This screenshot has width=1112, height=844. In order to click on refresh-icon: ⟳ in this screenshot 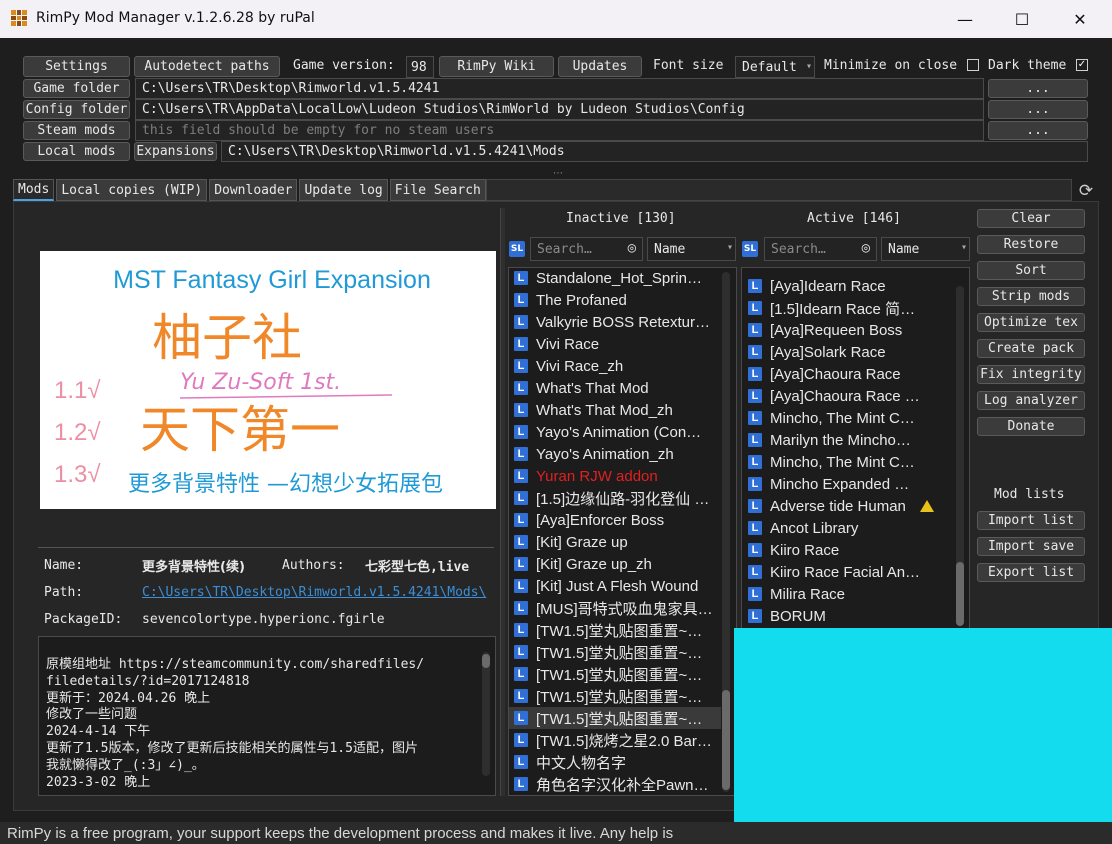, I will do `click(1086, 191)`.